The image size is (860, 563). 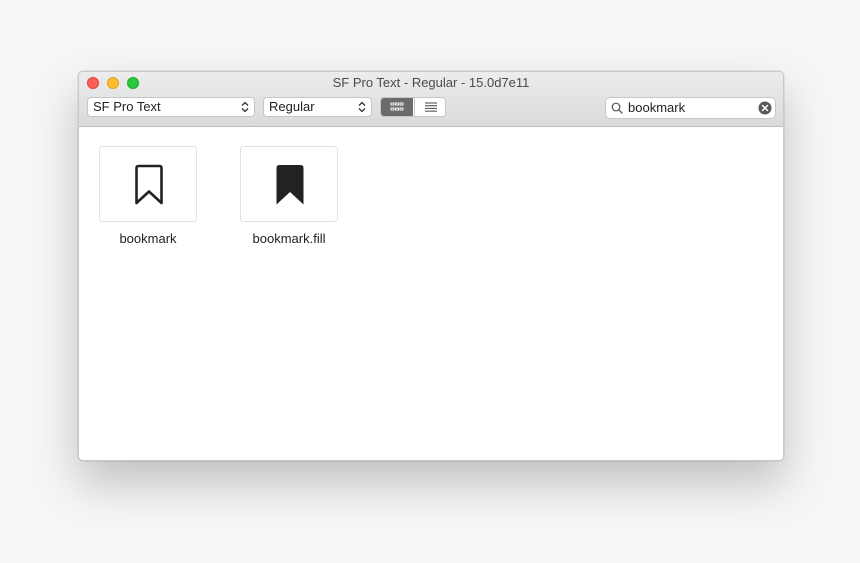 What do you see at coordinates (171, 107) in the screenshot?
I see `font-family-select: SF Pro Text` at bounding box center [171, 107].